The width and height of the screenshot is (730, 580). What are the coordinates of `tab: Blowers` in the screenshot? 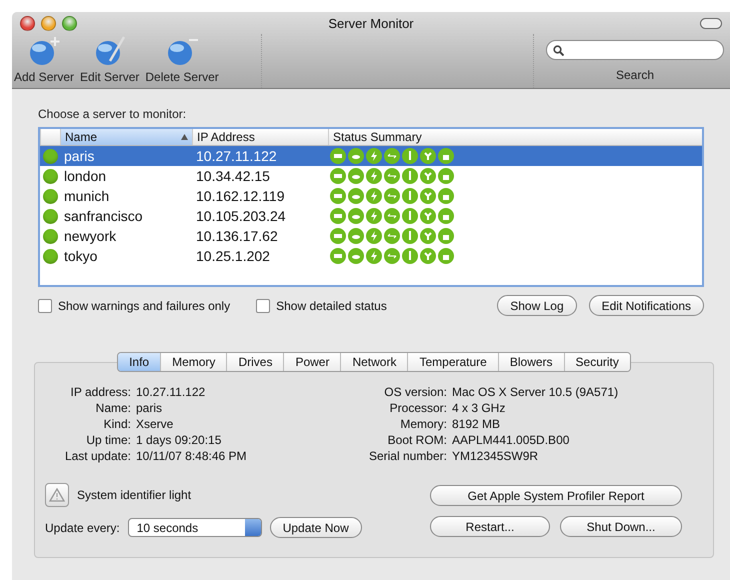 It's located at (531, 362).